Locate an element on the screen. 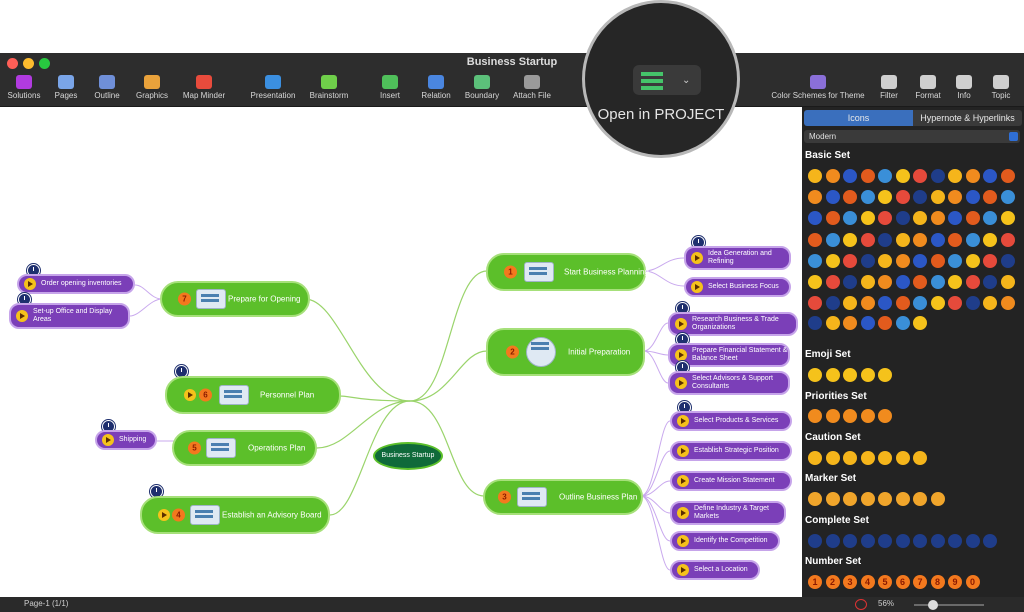 The height and width of the screenshot is (612, 1024). tab-icons: Icons is located at coordinates (858, 118).